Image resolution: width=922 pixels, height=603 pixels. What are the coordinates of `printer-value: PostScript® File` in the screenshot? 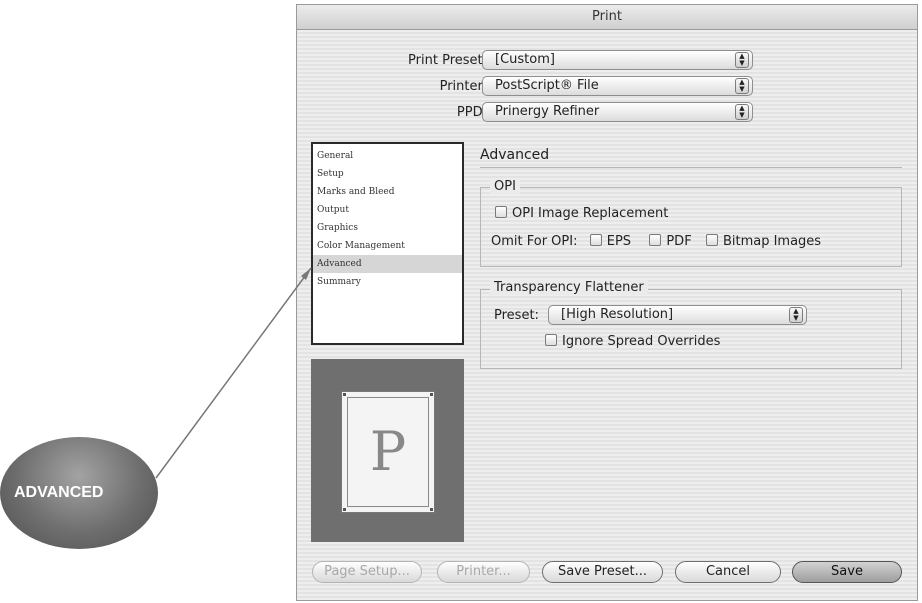 It's located at (547, 85).